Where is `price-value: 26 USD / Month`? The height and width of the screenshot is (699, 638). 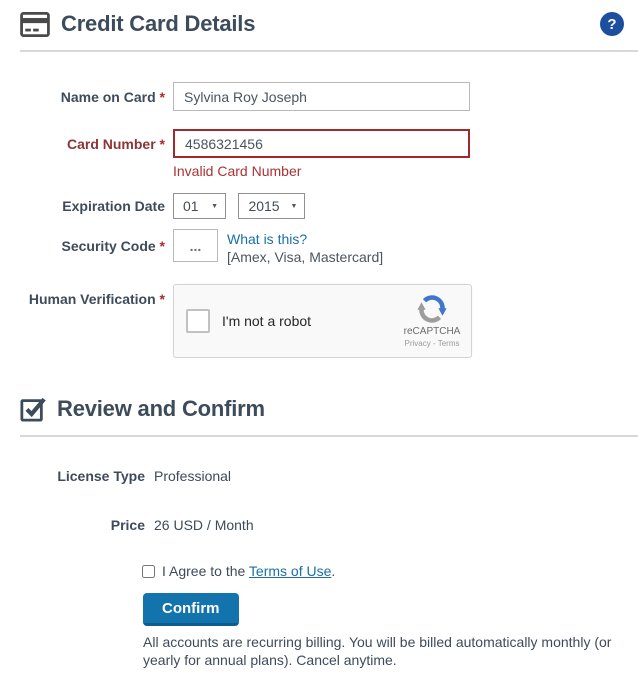
price-value: 26 USD / Month is located at coordinates (204, 525).